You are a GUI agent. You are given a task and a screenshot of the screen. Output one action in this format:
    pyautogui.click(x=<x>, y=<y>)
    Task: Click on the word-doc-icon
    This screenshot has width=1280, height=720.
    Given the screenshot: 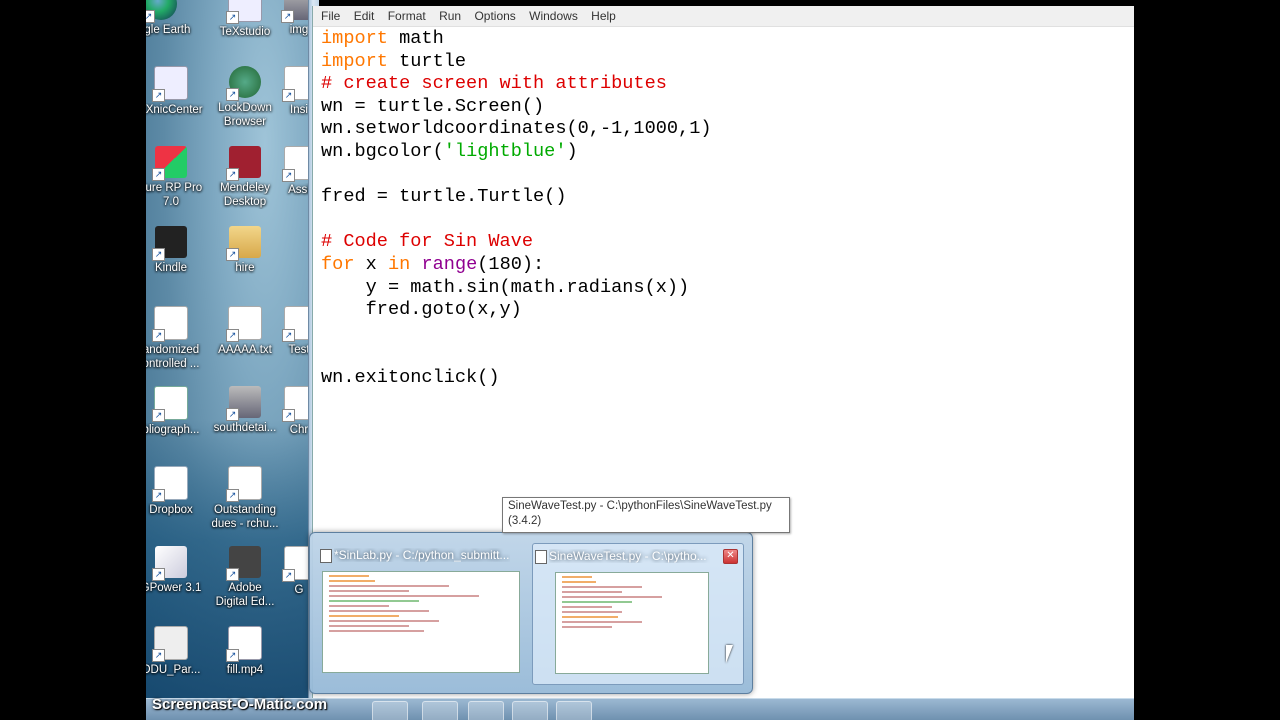 What is the action you would take?
    pyautogui.click(x=170, y=404)
    